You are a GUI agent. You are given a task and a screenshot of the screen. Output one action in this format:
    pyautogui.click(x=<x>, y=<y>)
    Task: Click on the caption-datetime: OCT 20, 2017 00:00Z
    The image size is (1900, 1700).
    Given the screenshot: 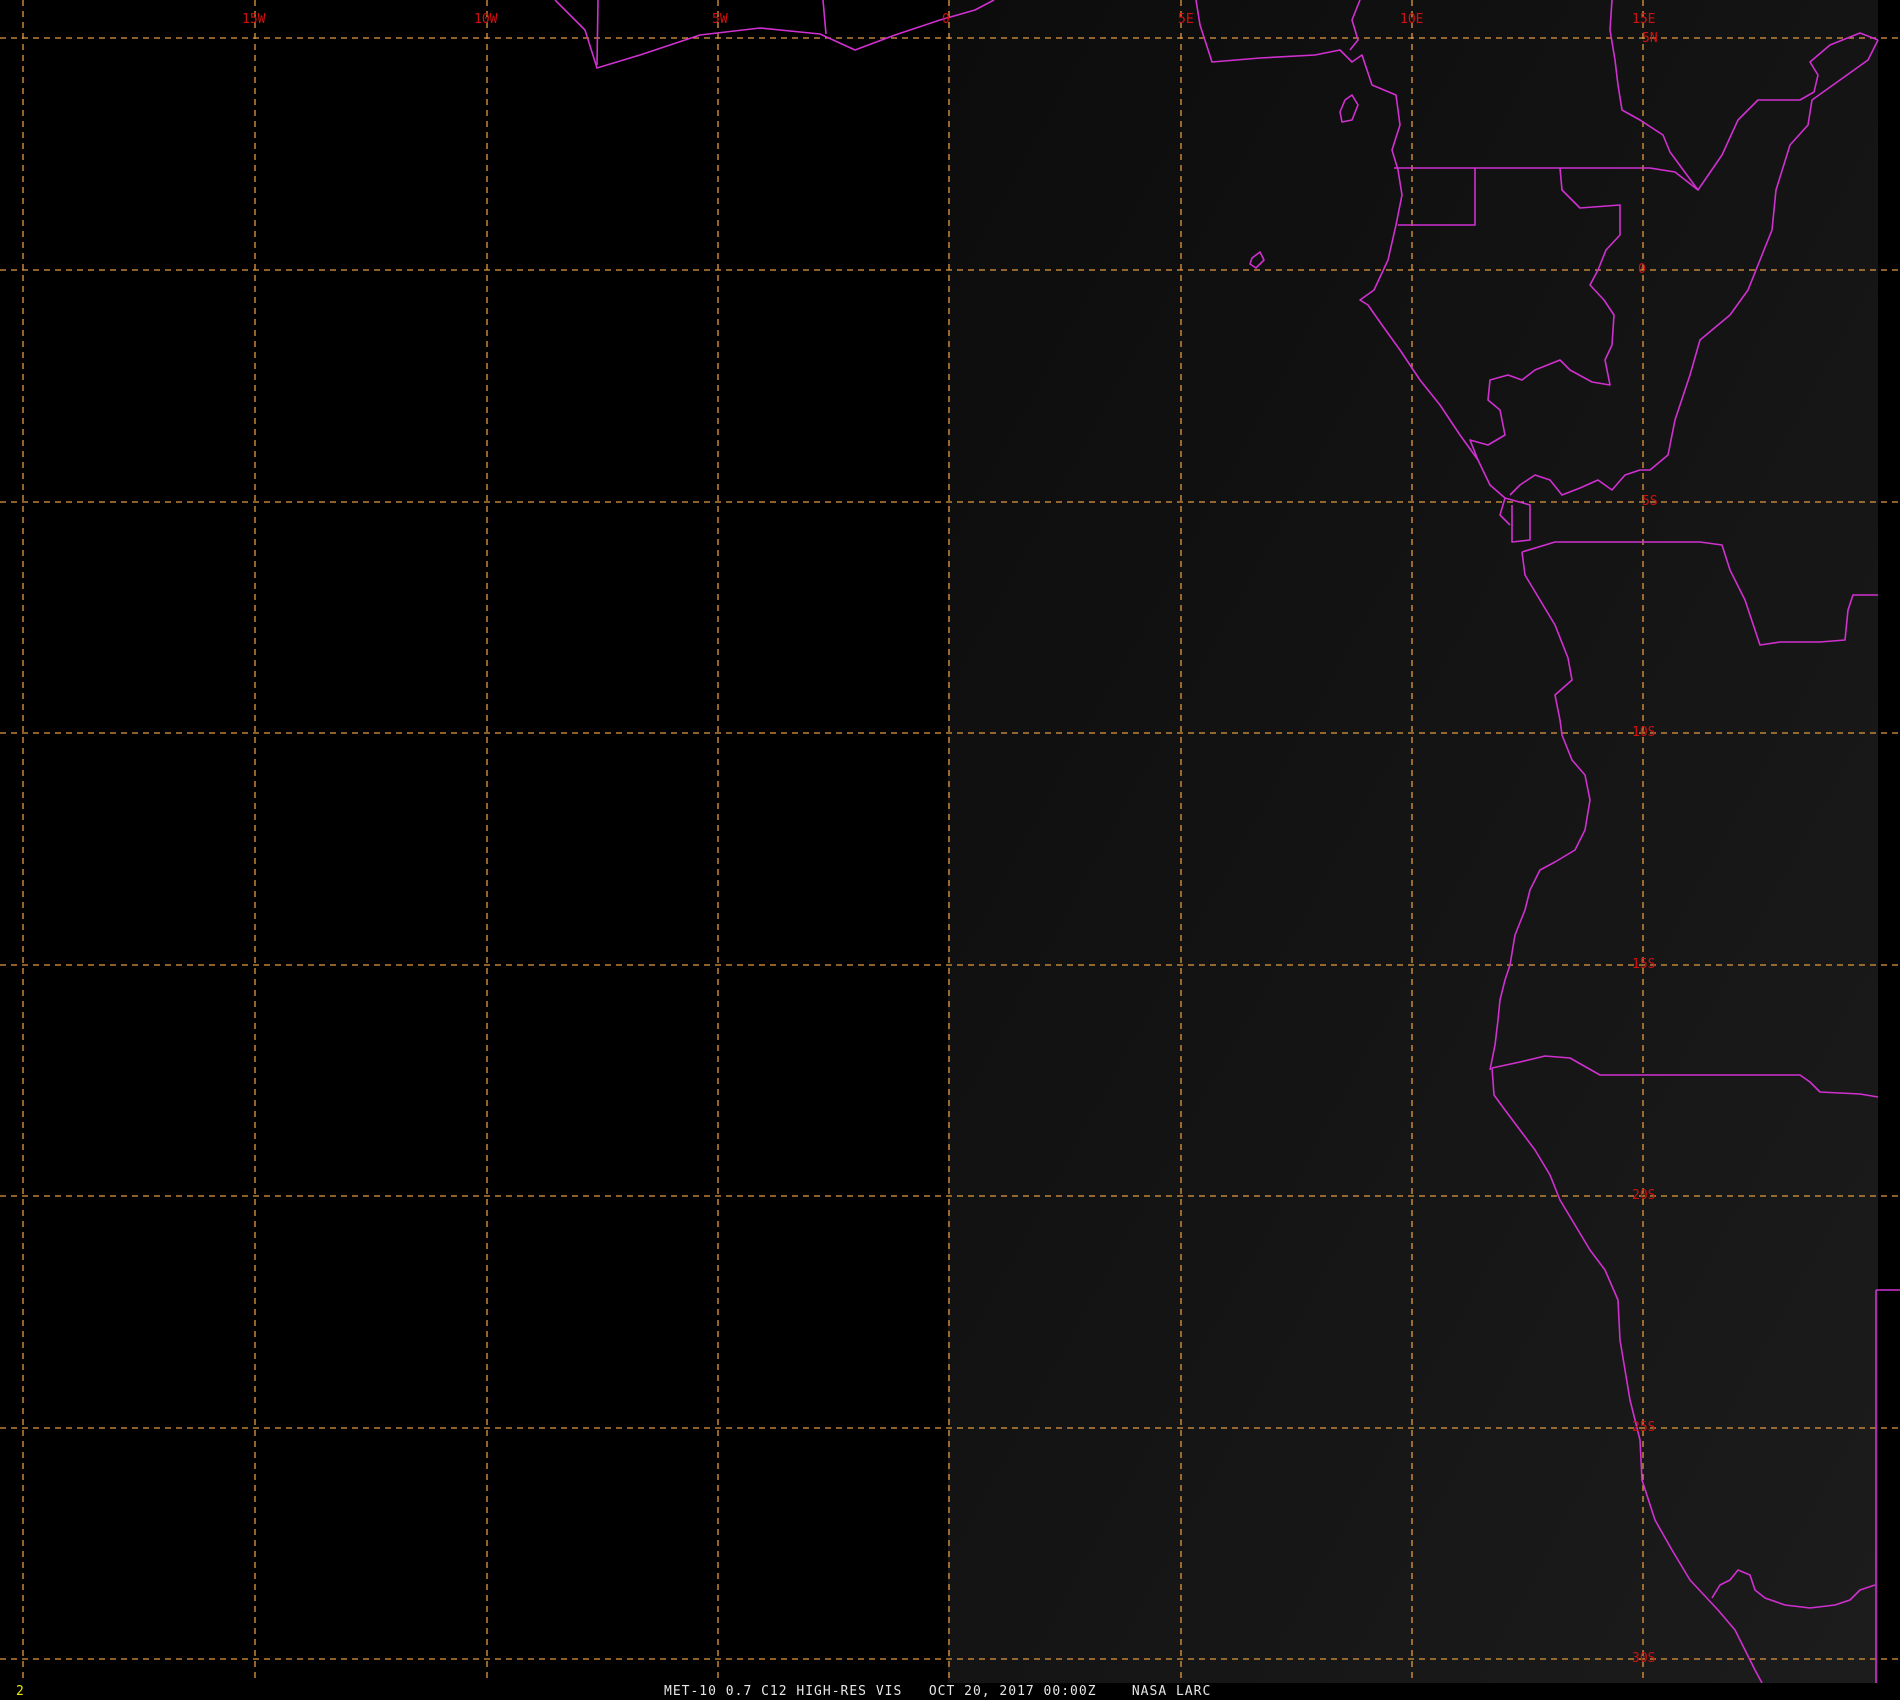 What is the action you would take?
    pyautogui.click(x=1012, y=1691)
    